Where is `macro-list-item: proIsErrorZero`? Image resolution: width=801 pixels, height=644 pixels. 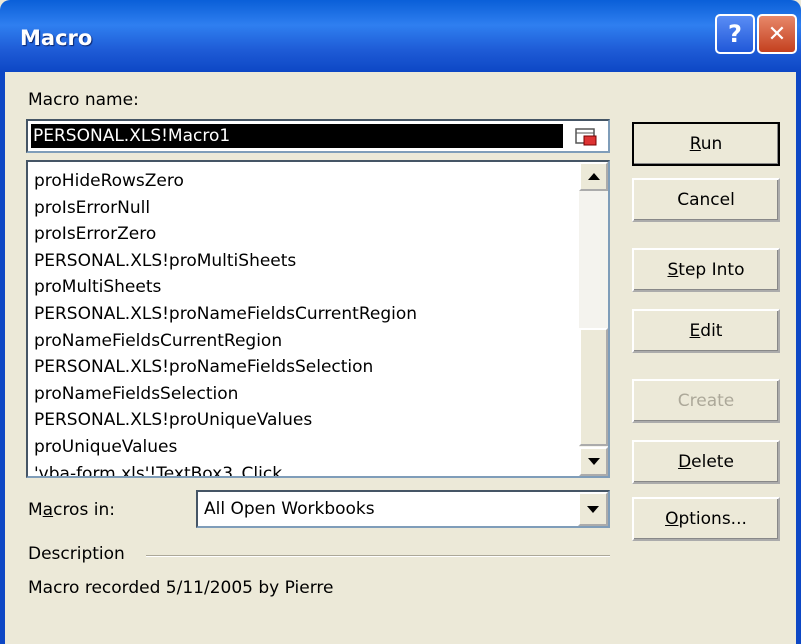
macro-list-item: proIsErrorZero is located at coordinates (225, 234).